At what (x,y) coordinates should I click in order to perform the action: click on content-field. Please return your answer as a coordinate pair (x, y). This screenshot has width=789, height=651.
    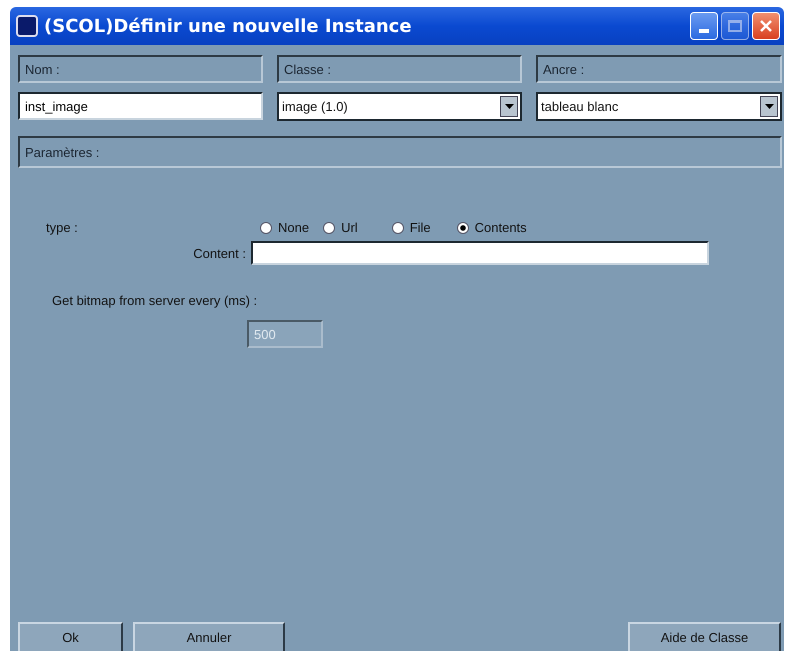
    Looking at the image, I should click on (480, 253).